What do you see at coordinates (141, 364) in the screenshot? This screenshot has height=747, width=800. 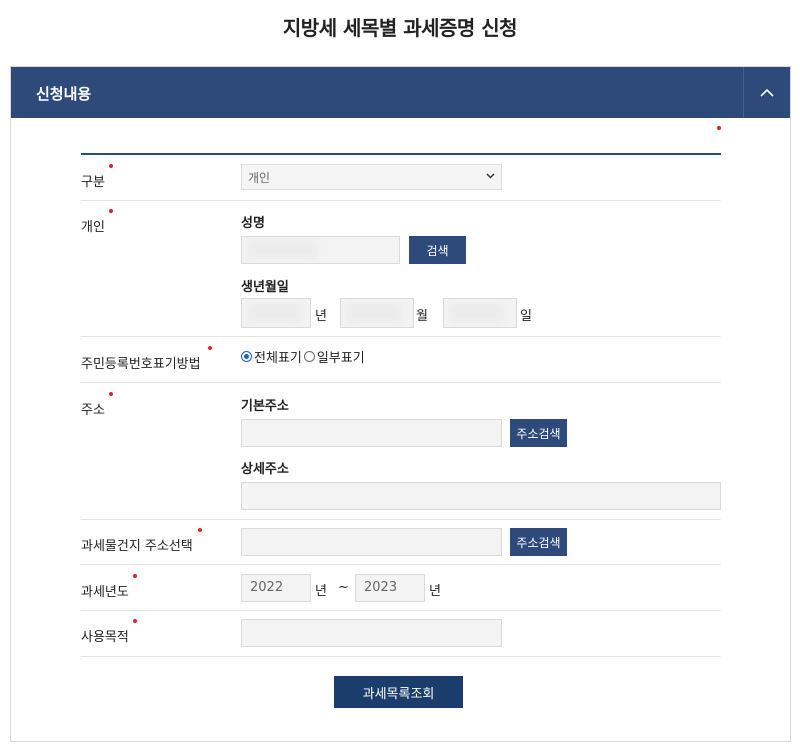 I see `rrn-display-label: 주민등록번호표기방법` at bounding box center [141, 364].